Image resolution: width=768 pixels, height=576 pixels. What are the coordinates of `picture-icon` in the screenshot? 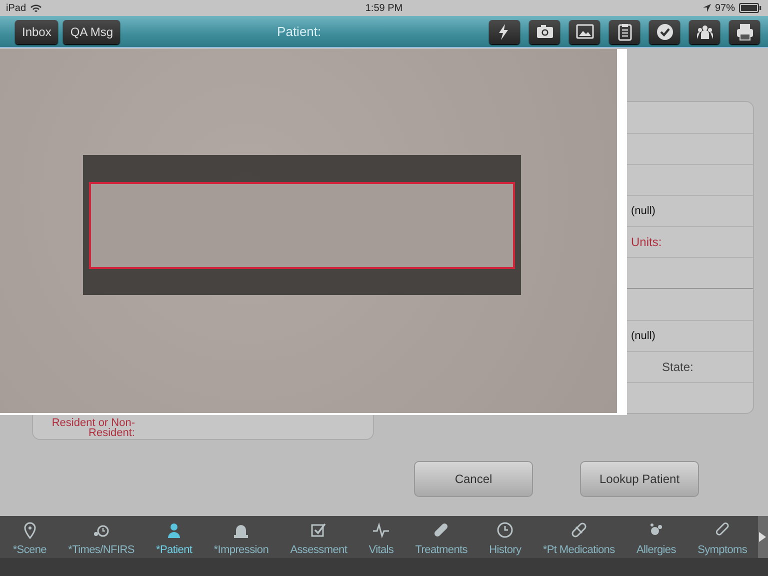 It's located at (585, 31).